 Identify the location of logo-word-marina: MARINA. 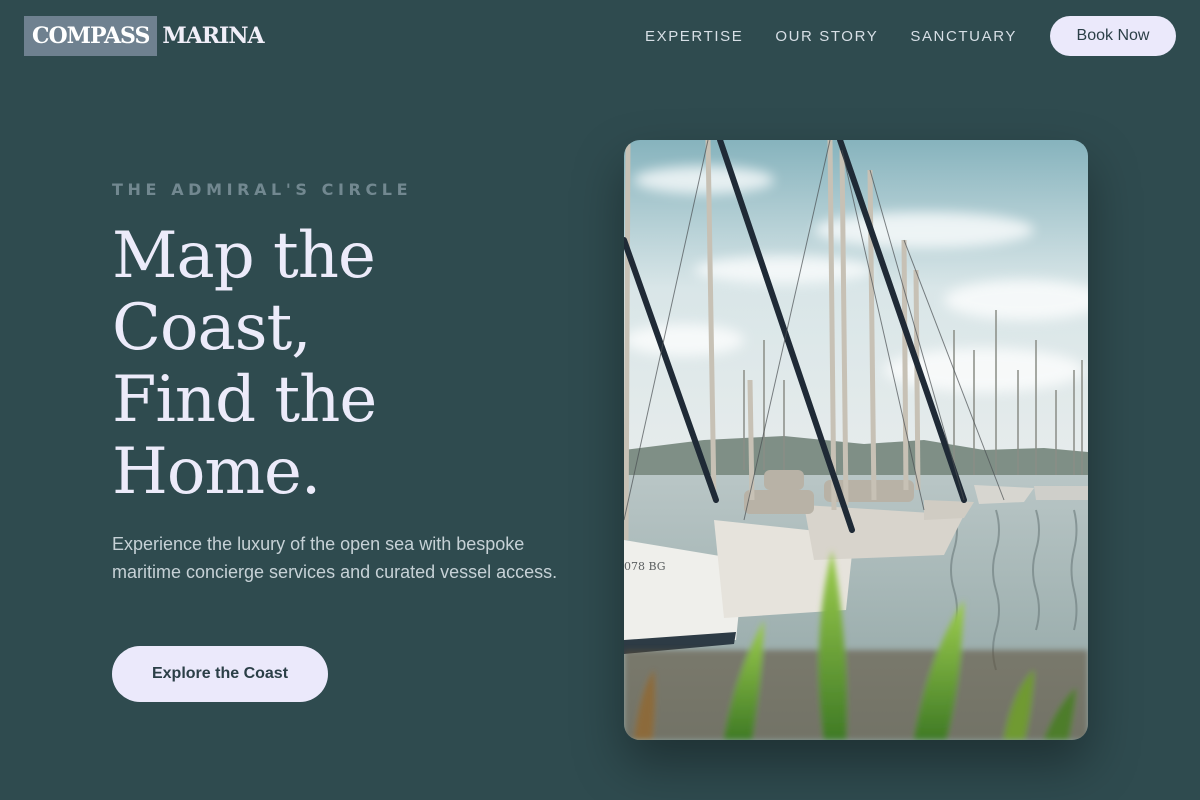
(213, 36).